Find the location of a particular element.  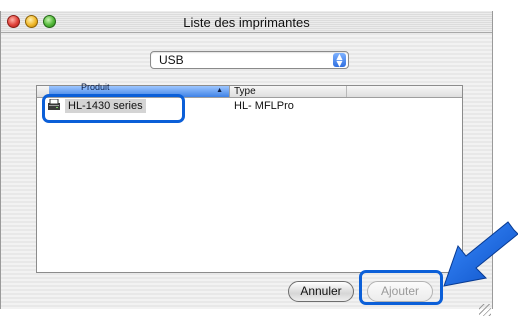

column-label-produit: Produit is located at coordinates (95, 87).